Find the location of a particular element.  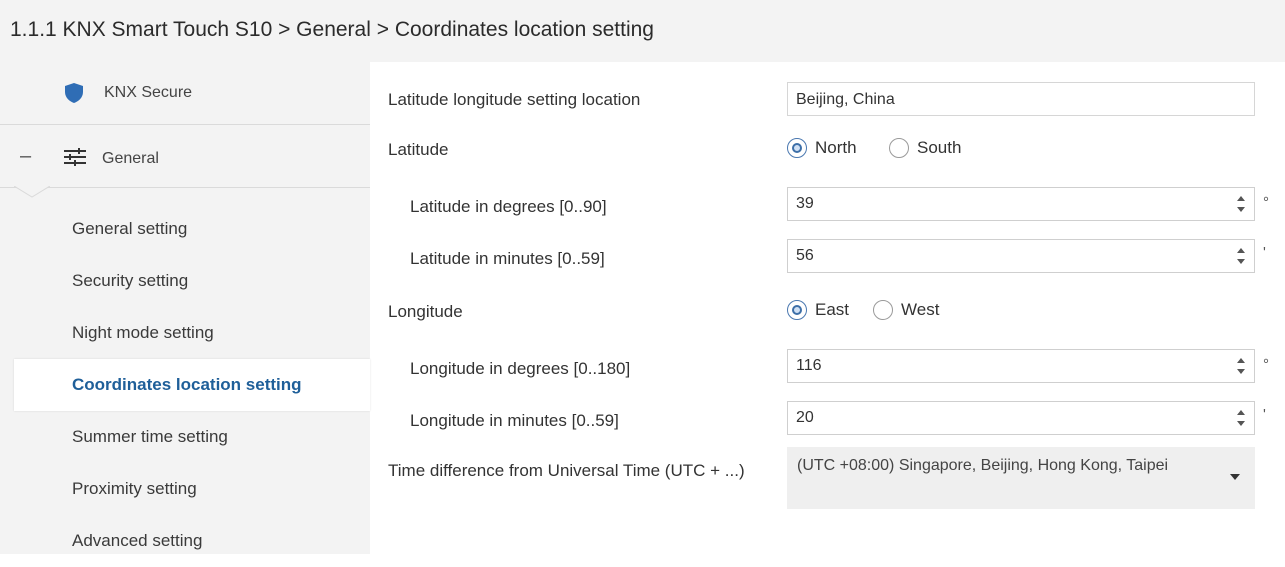

sidebar-item-proximity-setting: Proximity setting is located at coordinates (185, 489).